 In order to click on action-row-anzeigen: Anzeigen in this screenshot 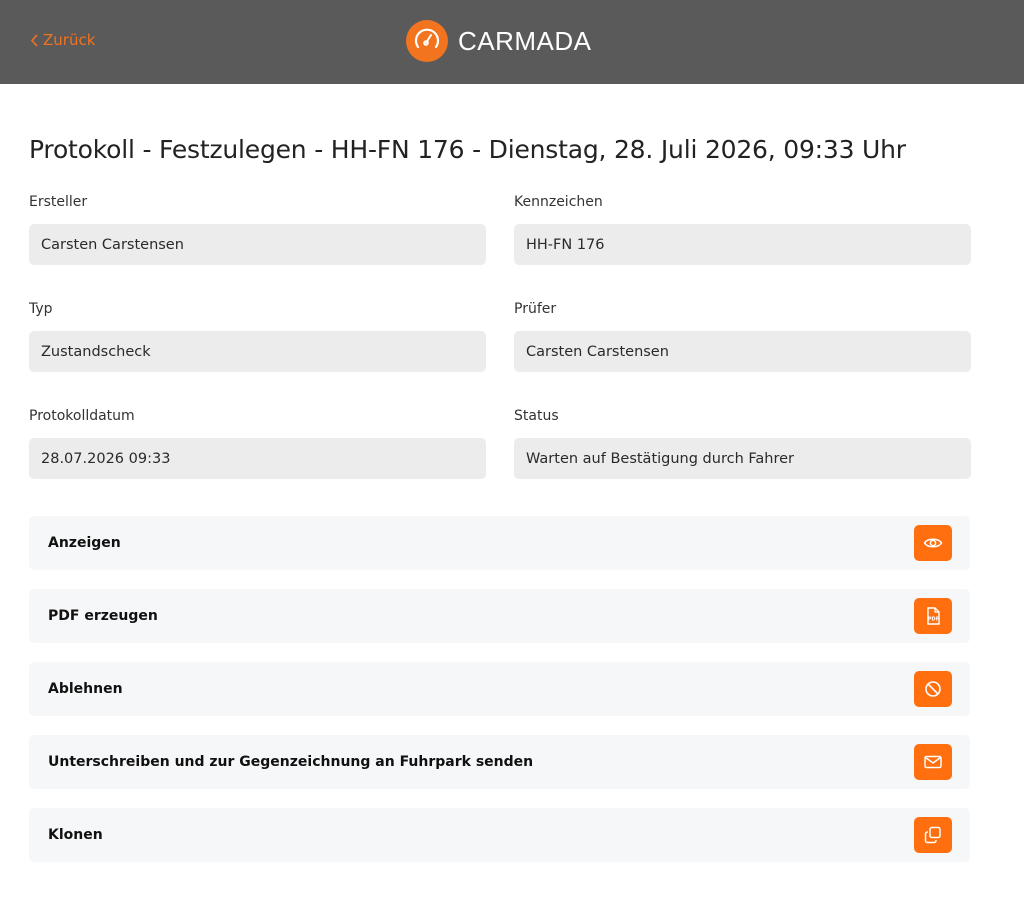, I will do `click(499, 543)`.